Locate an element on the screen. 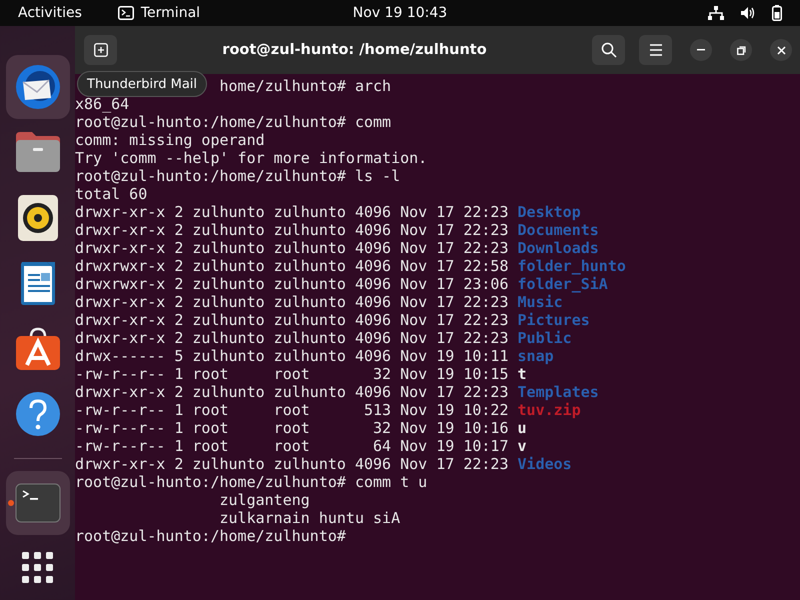 The height and width of the screenshot is (600, 800). terminal-line: zulganteng is located at coordinates (264, 500).